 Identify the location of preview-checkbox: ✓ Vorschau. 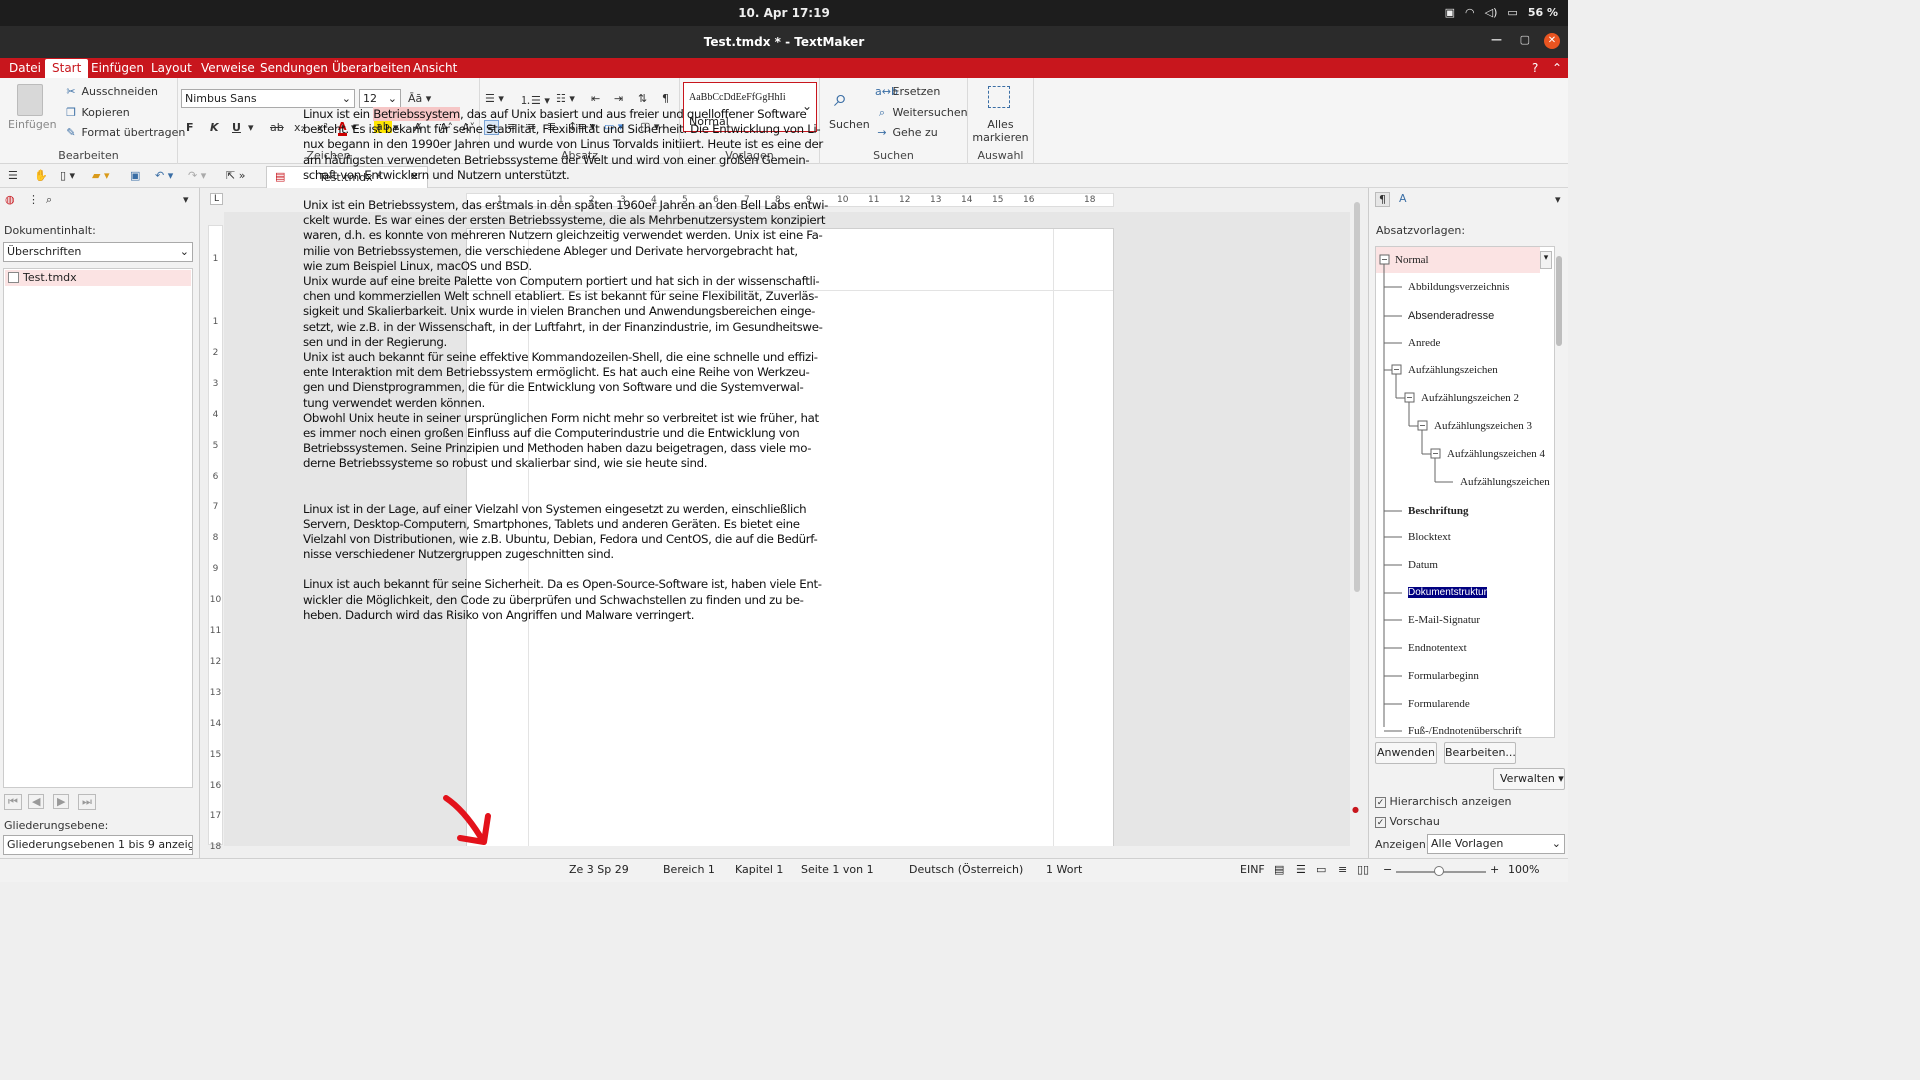
(1407, 821).